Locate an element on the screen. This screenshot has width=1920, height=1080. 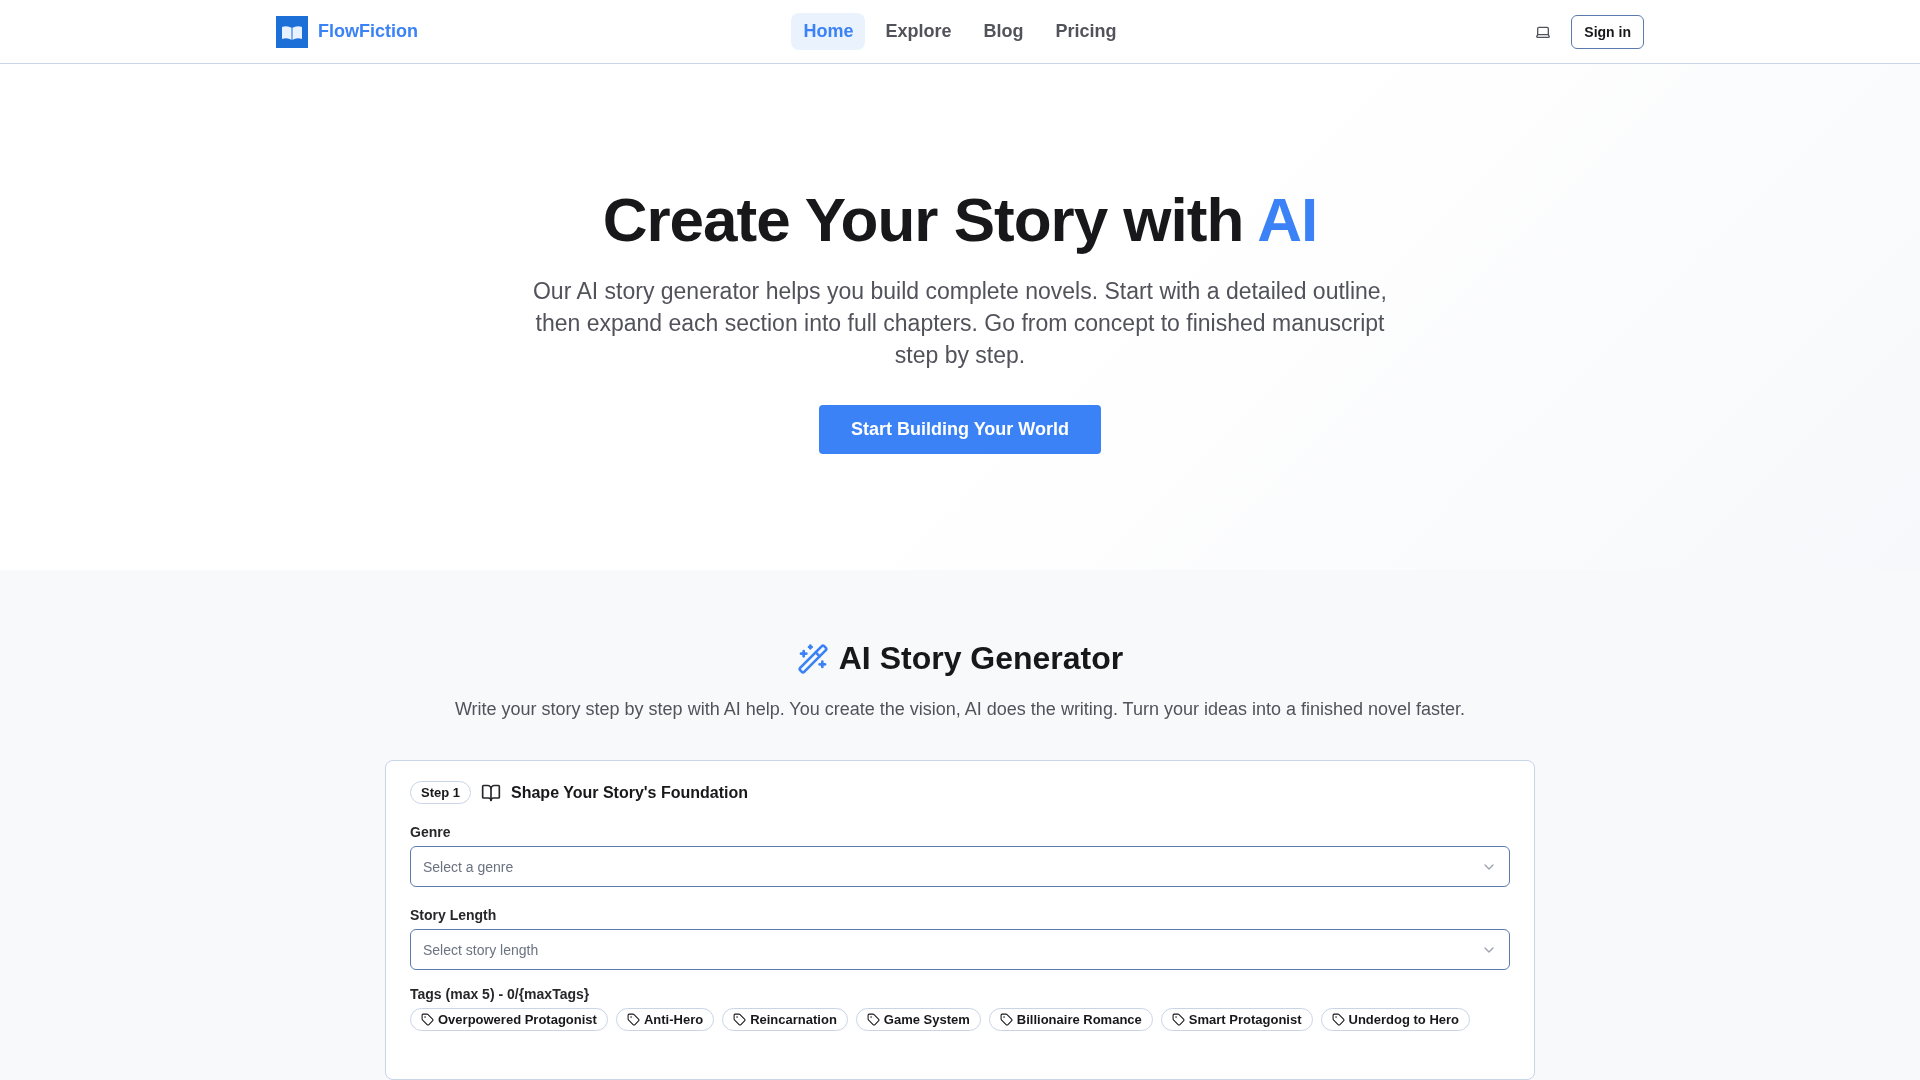
tag-chip: Smart Protagonist is located at coordinates (1236, 1019).